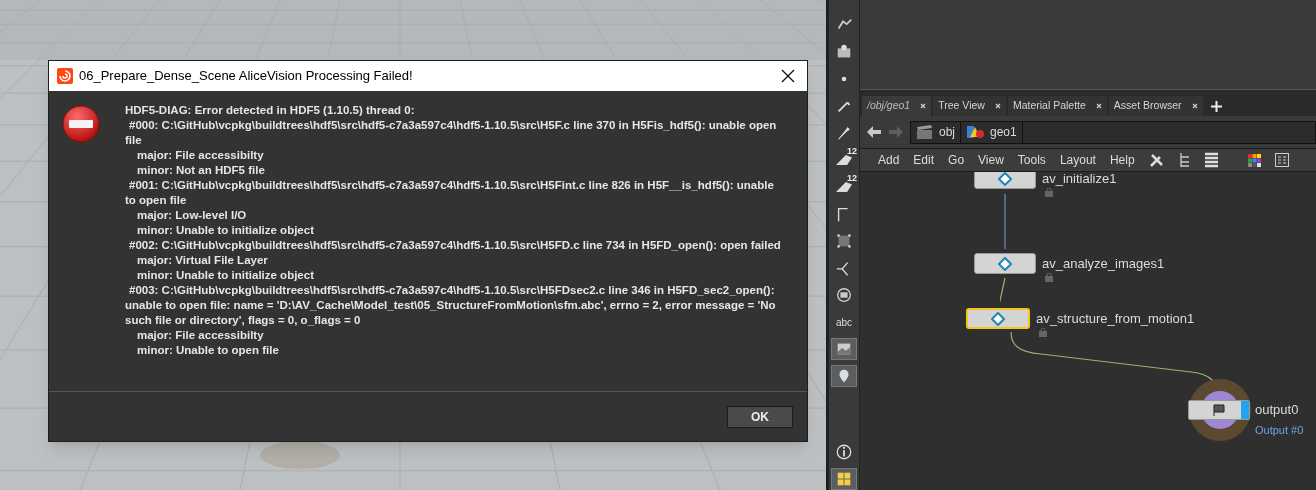  I want to click on panel-tab: Asset Browser, so click(1155, 106).